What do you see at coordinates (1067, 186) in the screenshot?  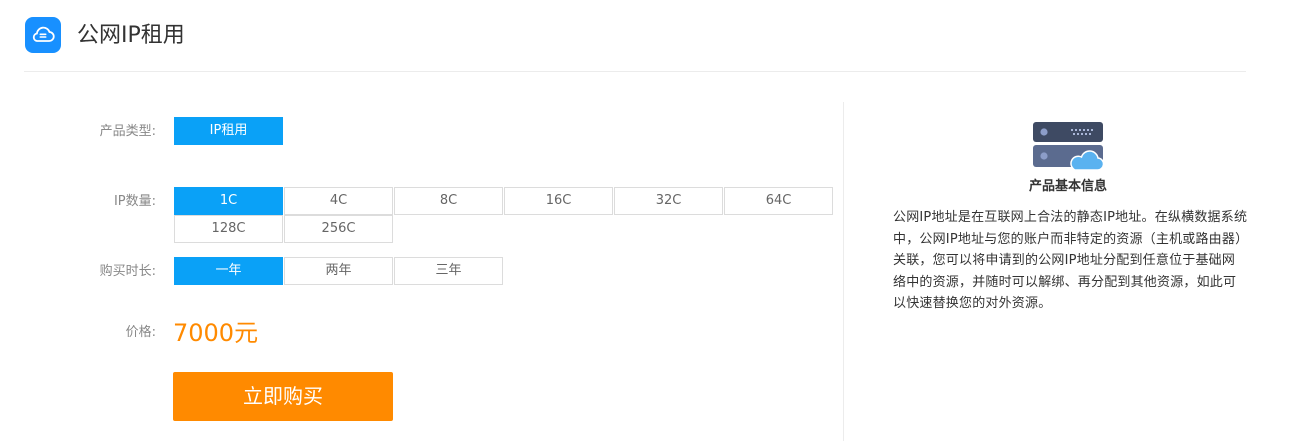 I see `info-title: 产品基本信息` at bounding box center [1067, 186].